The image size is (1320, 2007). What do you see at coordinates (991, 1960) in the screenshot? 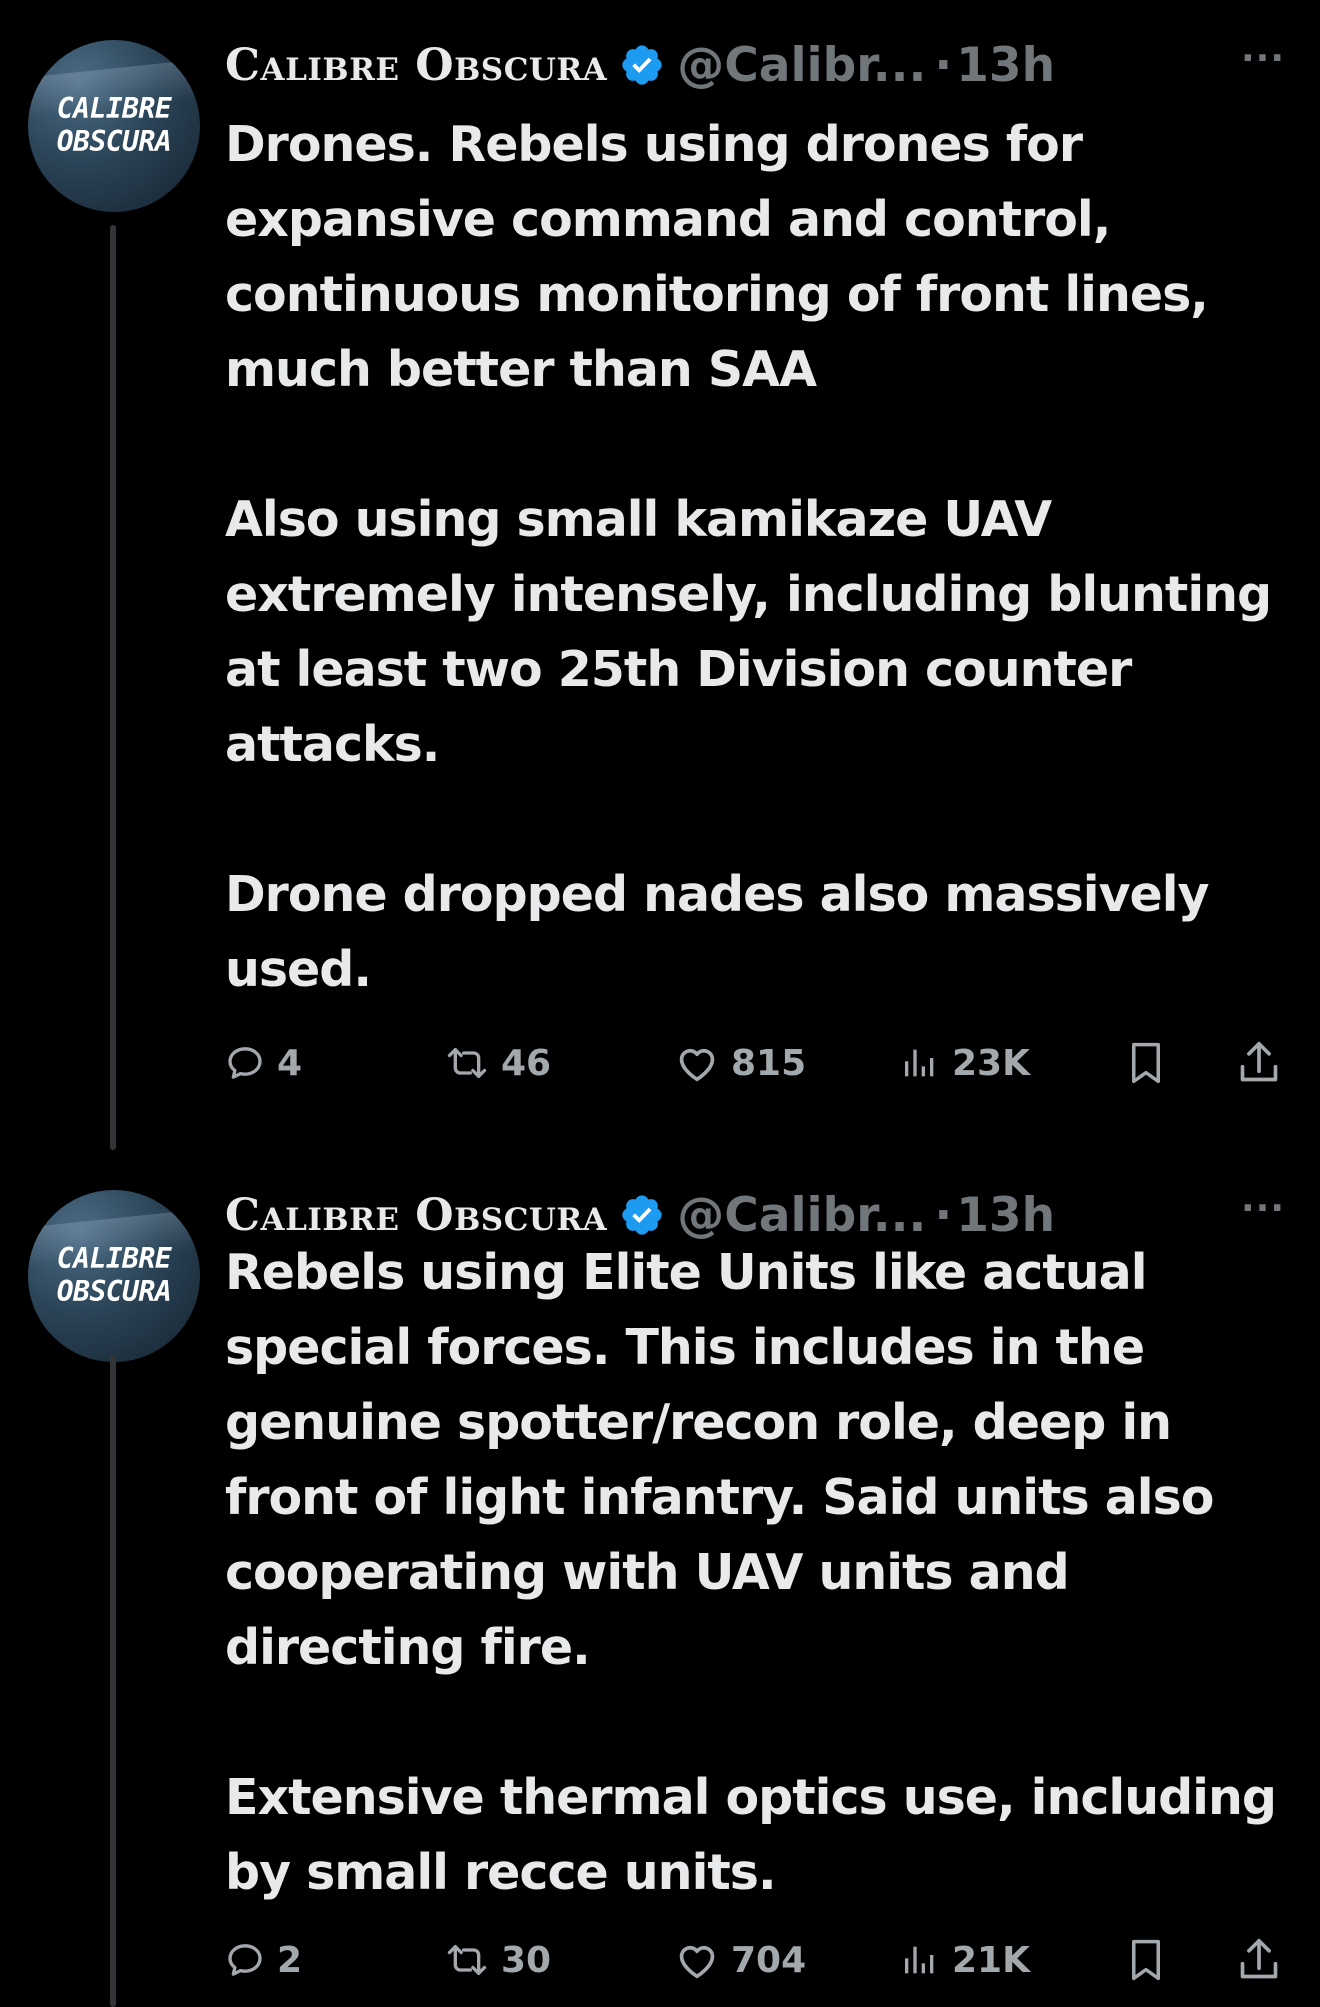
I see `views-count: 21K` at bounding box center [991, 1960].